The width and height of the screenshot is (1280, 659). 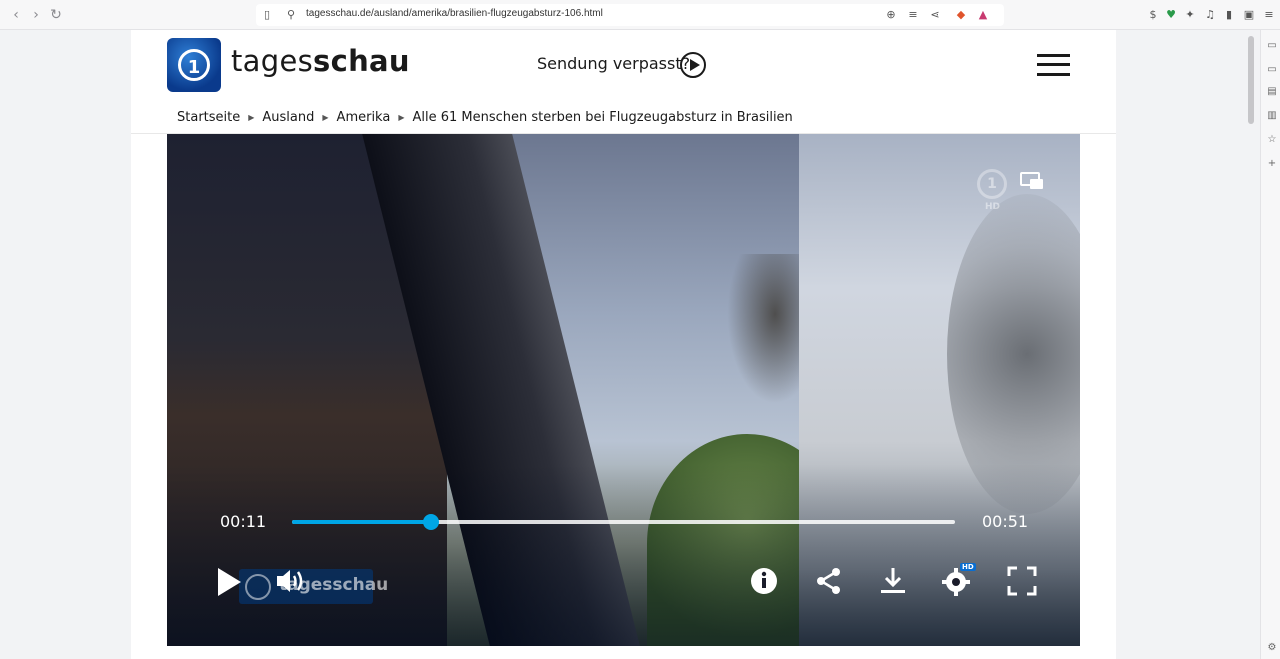 I want to click on download-icon, so click(x=893, y=580).